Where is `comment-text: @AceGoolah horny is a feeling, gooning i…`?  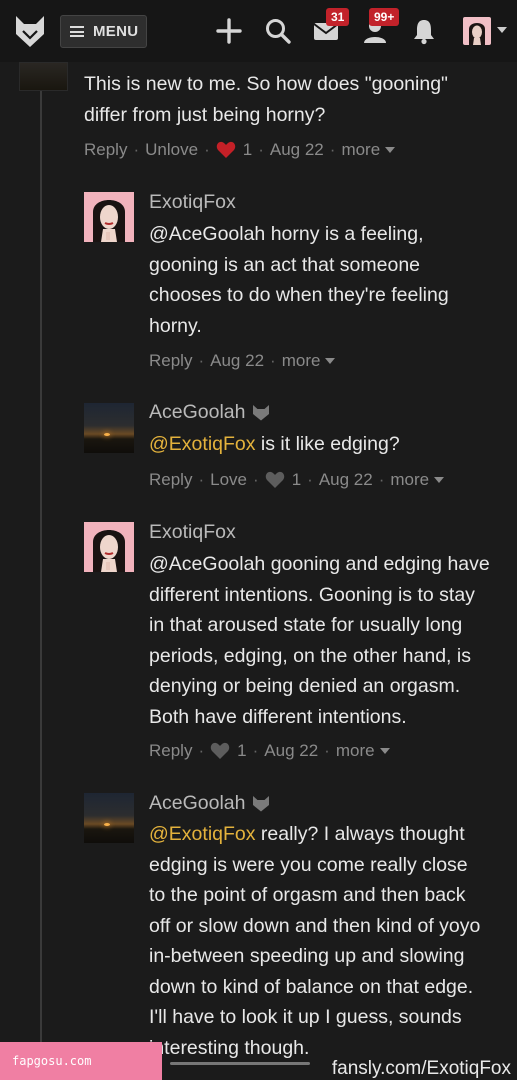 comment-text: @AceGoolah horny is a feeling, gooning i… is located at coordinates (299, 280).